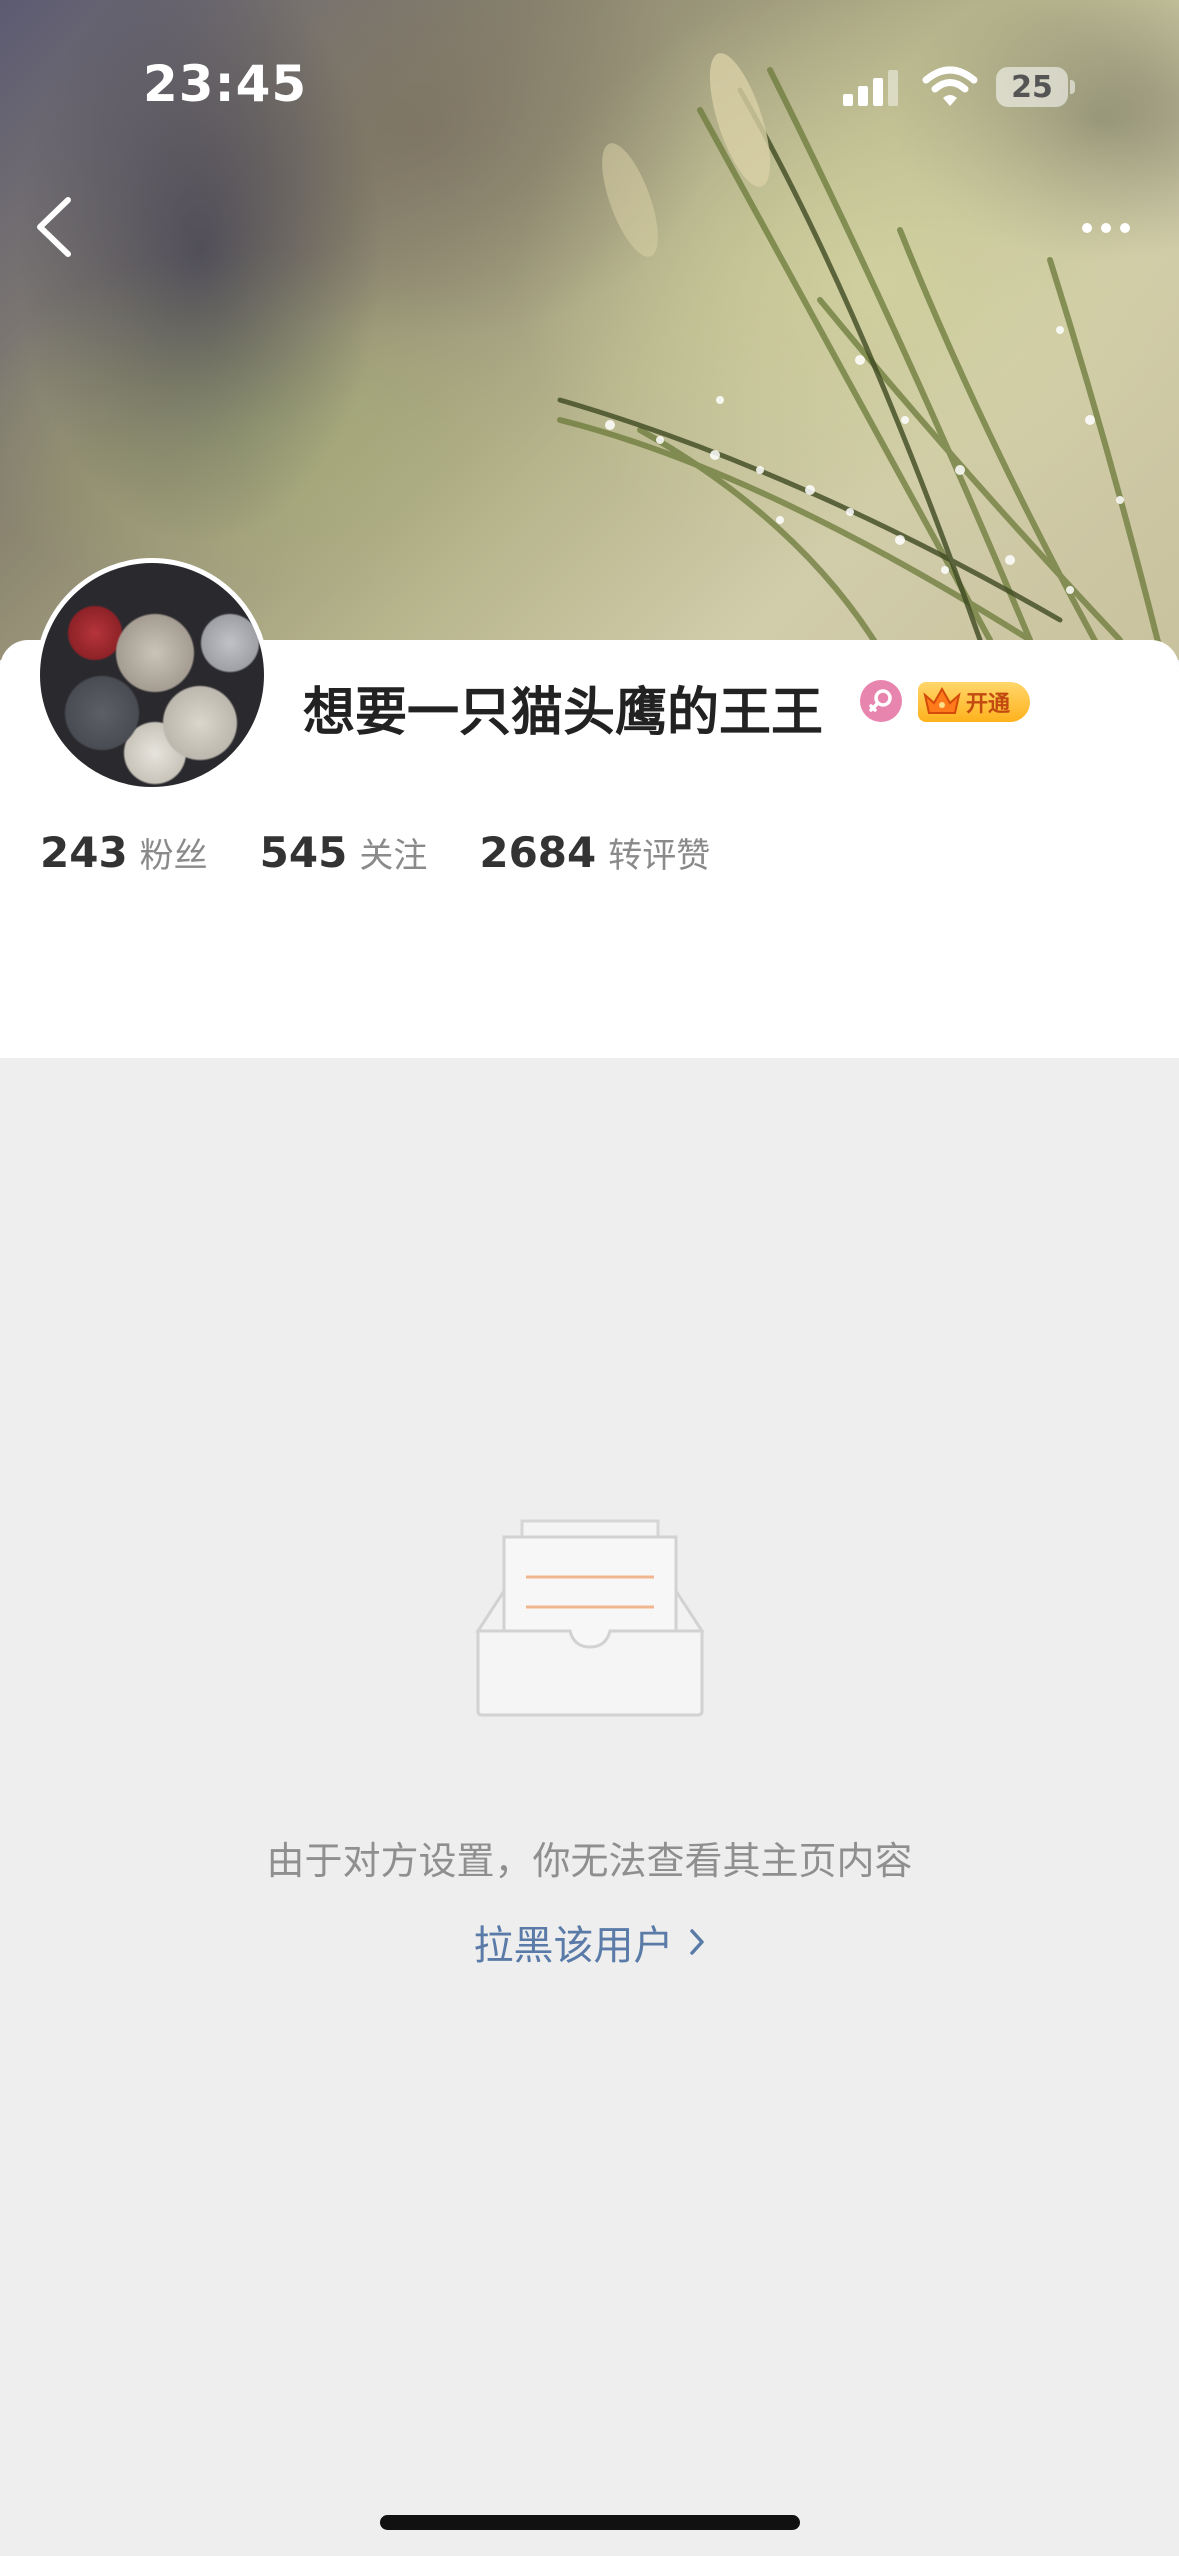 The height and width of the screenshot is (2556, 1179). I want to click on status-bar: 23:45 25, so click(589, 65).